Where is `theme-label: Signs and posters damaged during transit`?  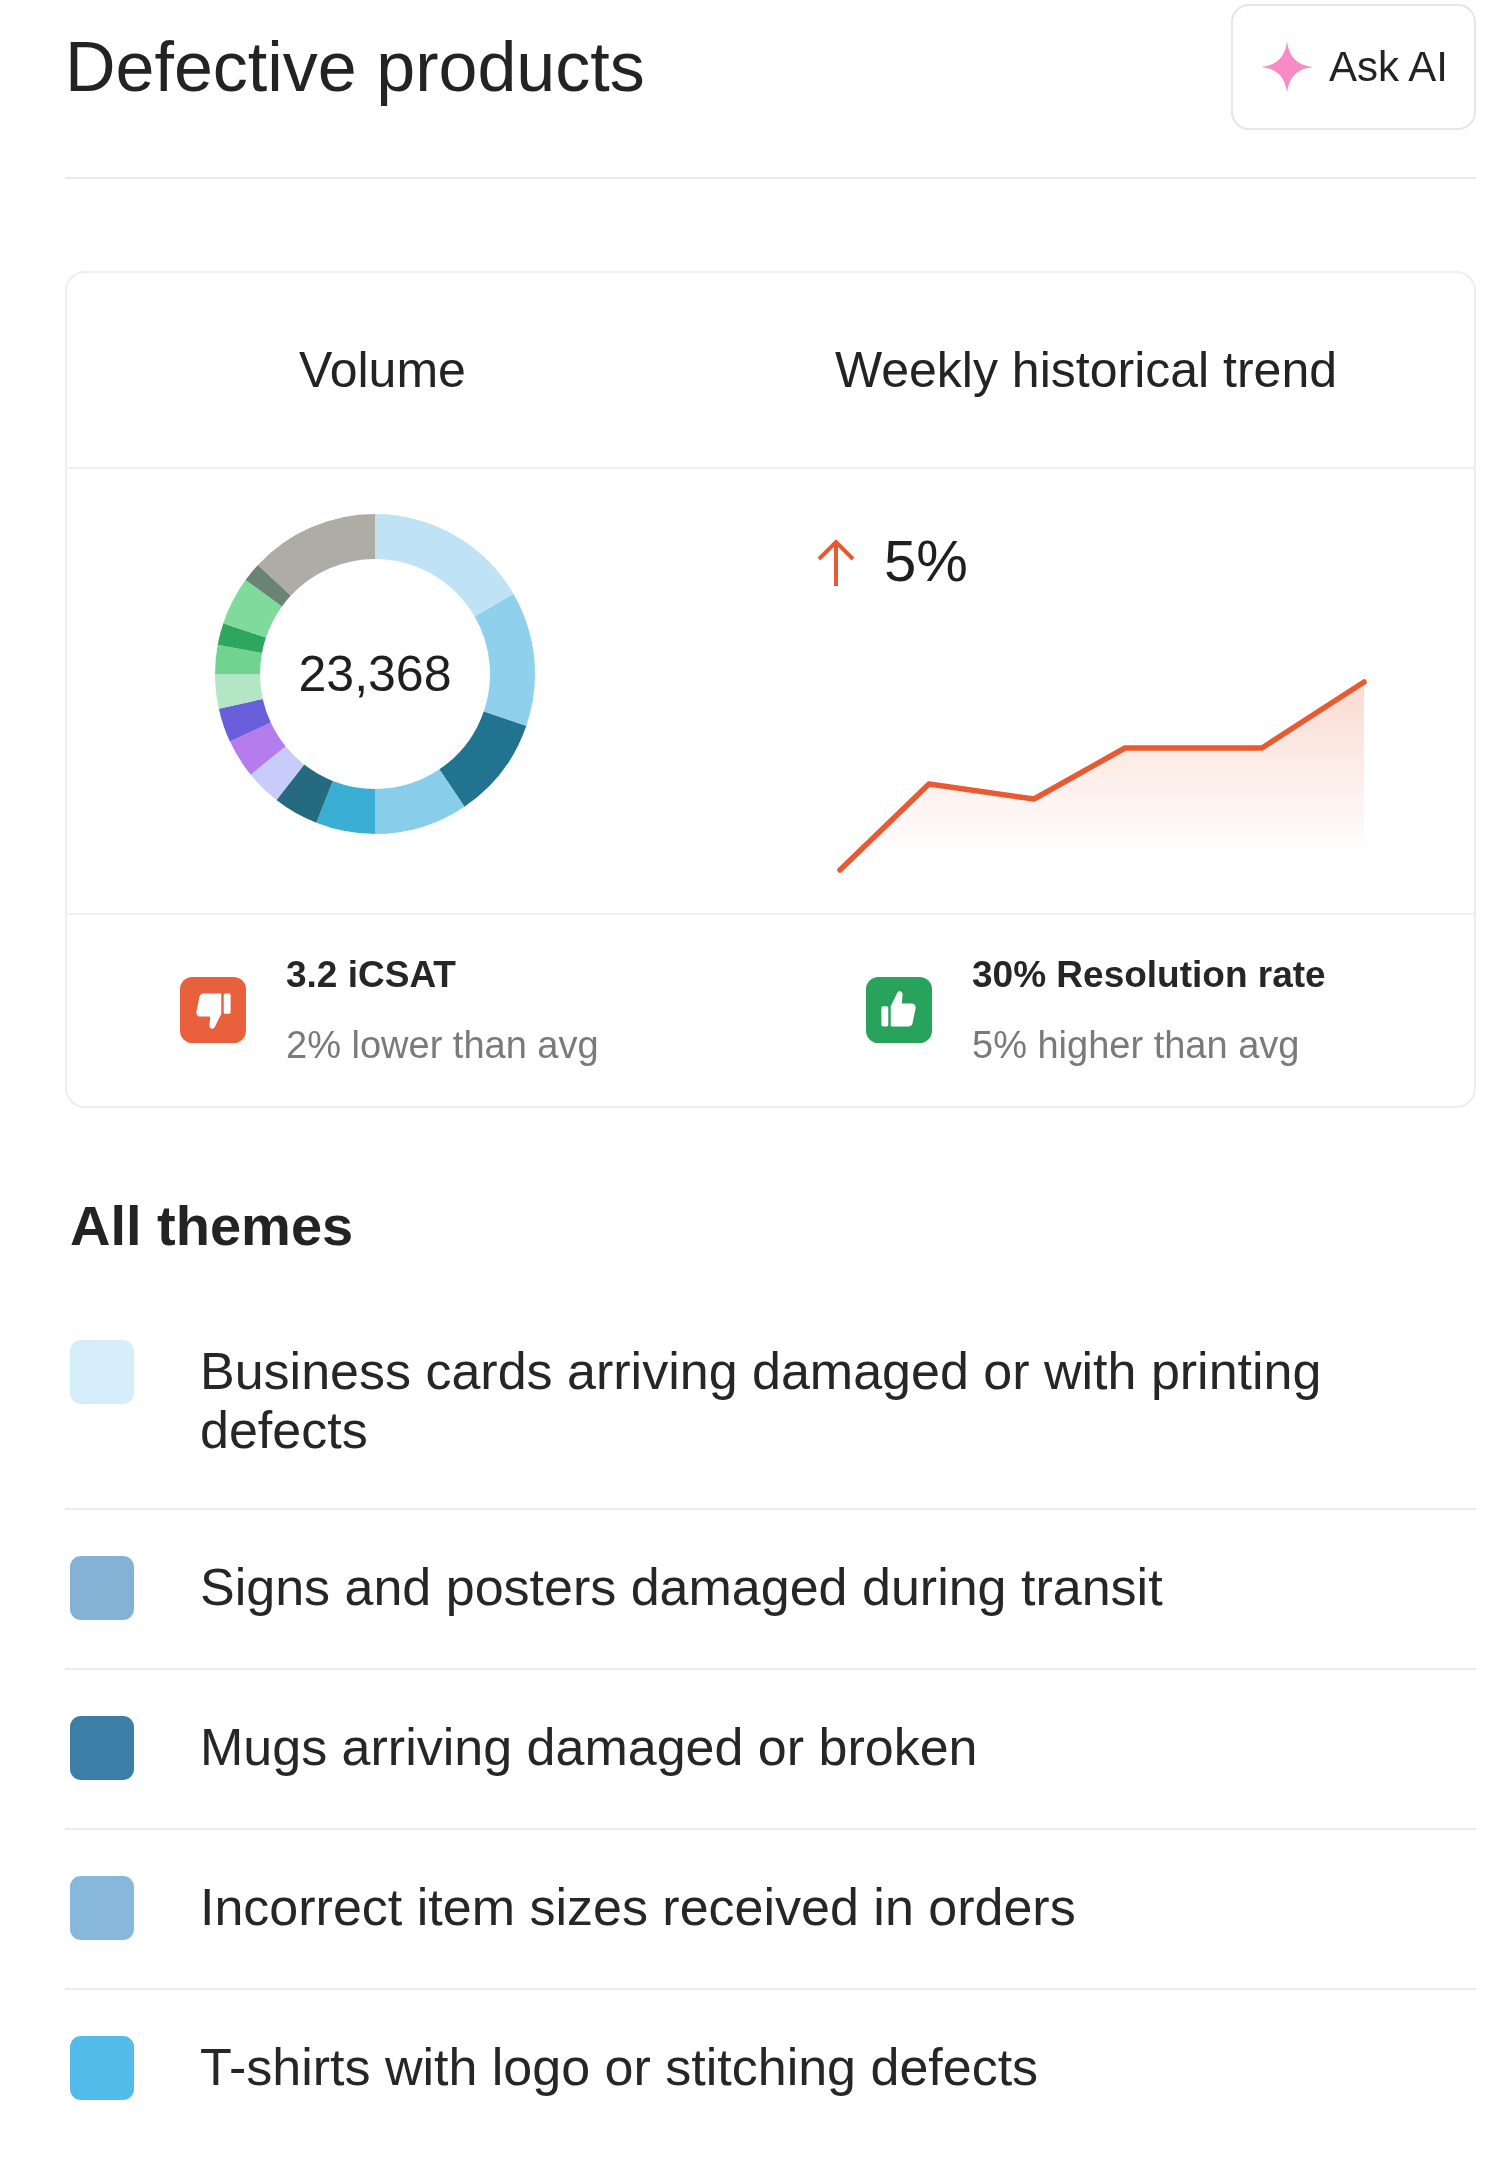 theme-label: Signs and posters damaged during transit is located at coordinates (808, 1588).